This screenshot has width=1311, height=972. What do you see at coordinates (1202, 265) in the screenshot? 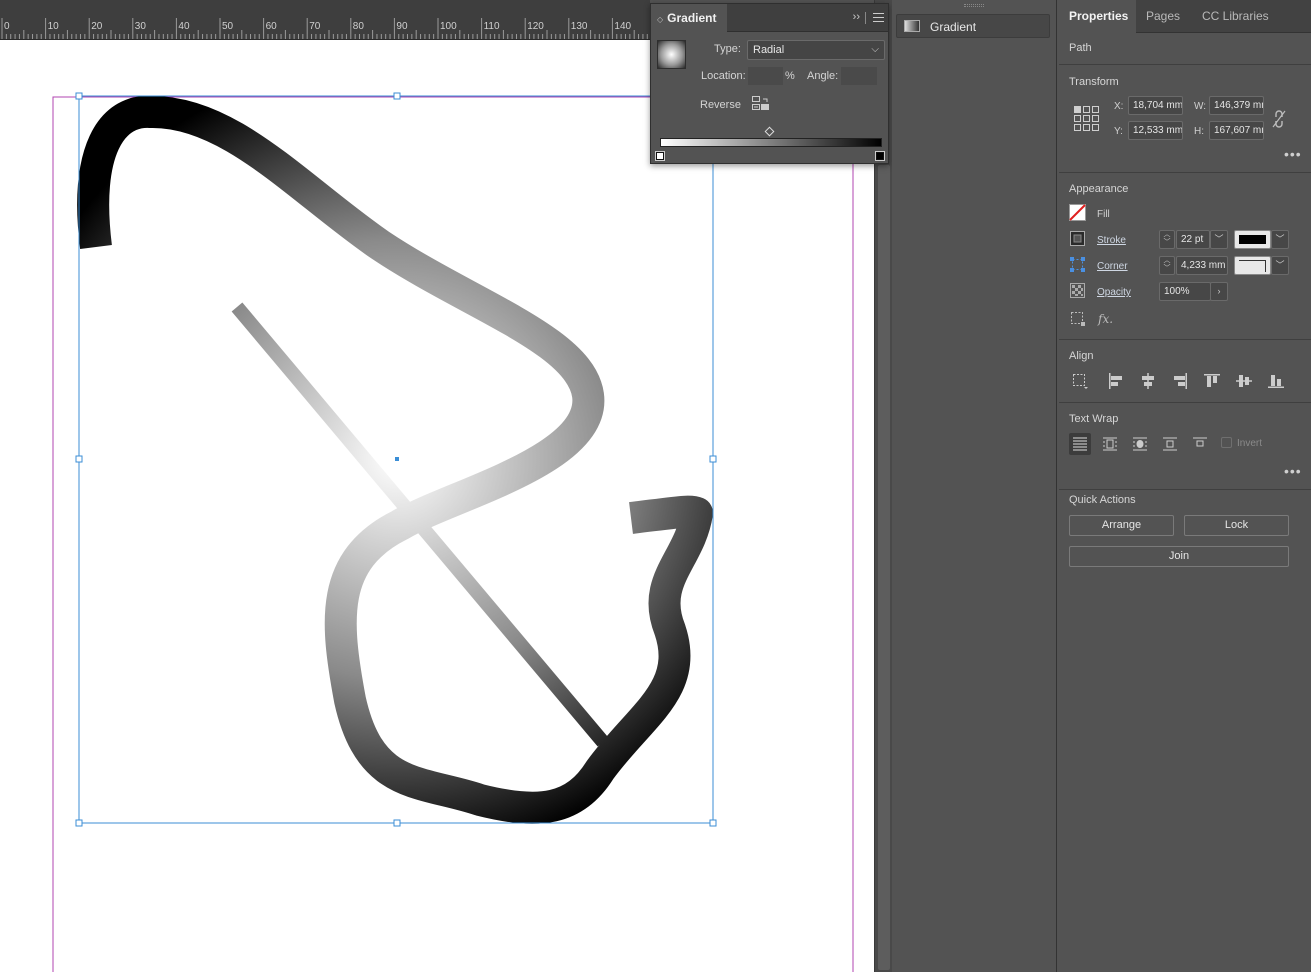
I see `corner-size-input: 4,233 mm` at bounding box center [1202, 265].